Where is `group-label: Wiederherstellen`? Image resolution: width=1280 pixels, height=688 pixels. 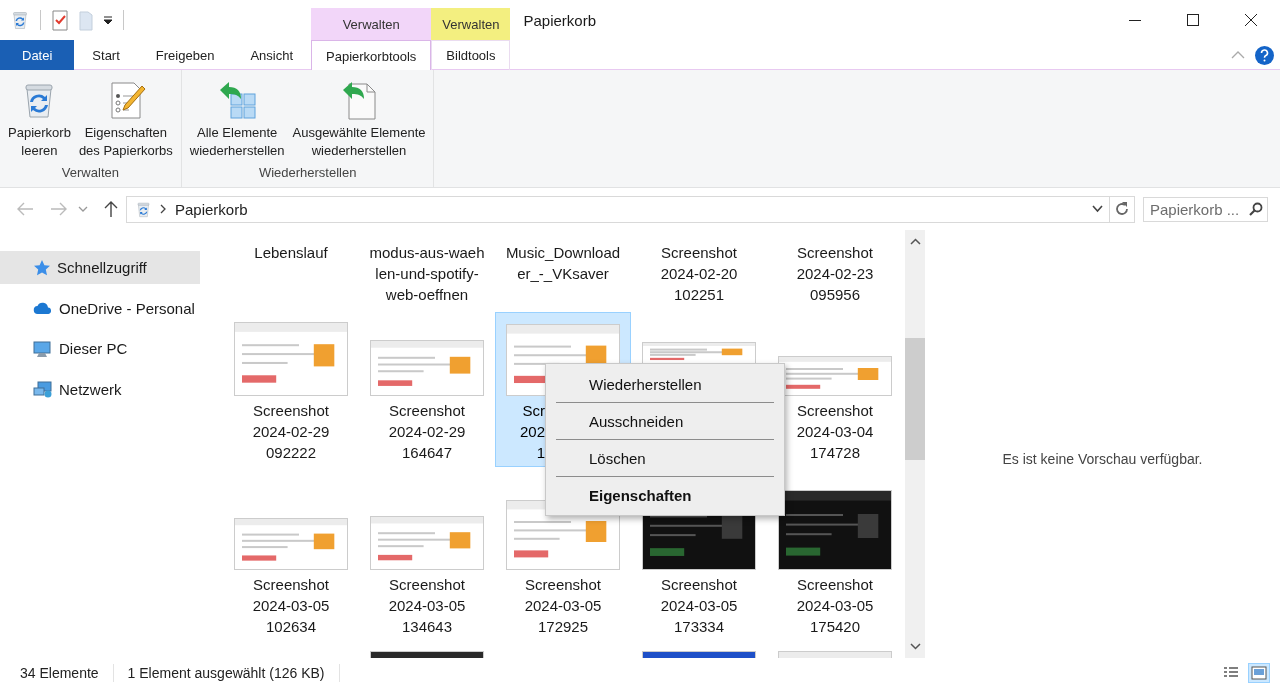 group-label: Wiederherstellen is located at coordinates (307, 173).